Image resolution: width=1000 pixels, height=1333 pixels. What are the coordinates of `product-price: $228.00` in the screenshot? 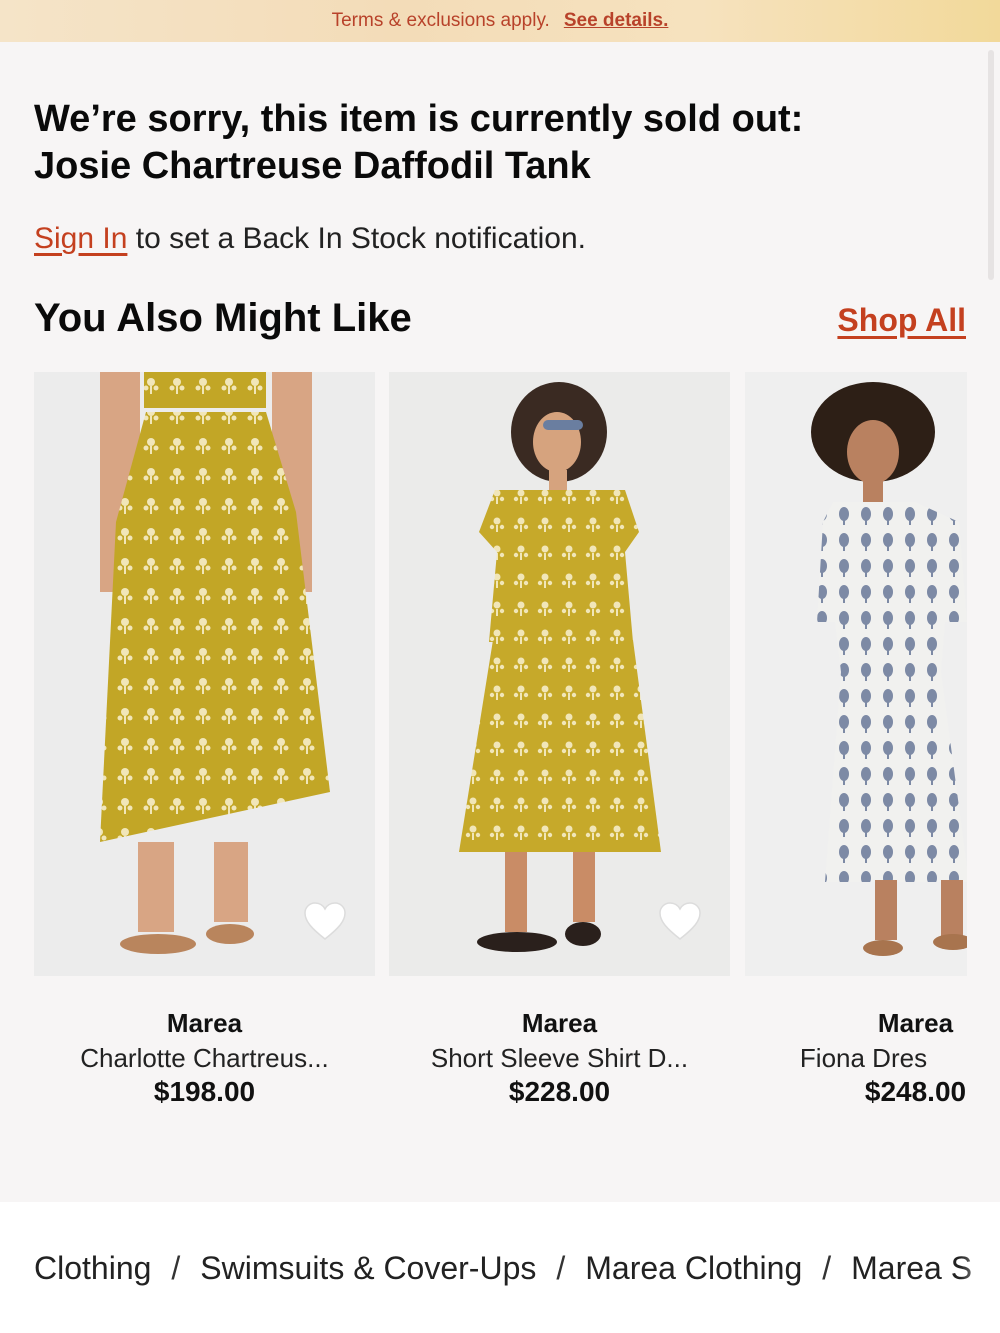 It's located at (559, 1091).